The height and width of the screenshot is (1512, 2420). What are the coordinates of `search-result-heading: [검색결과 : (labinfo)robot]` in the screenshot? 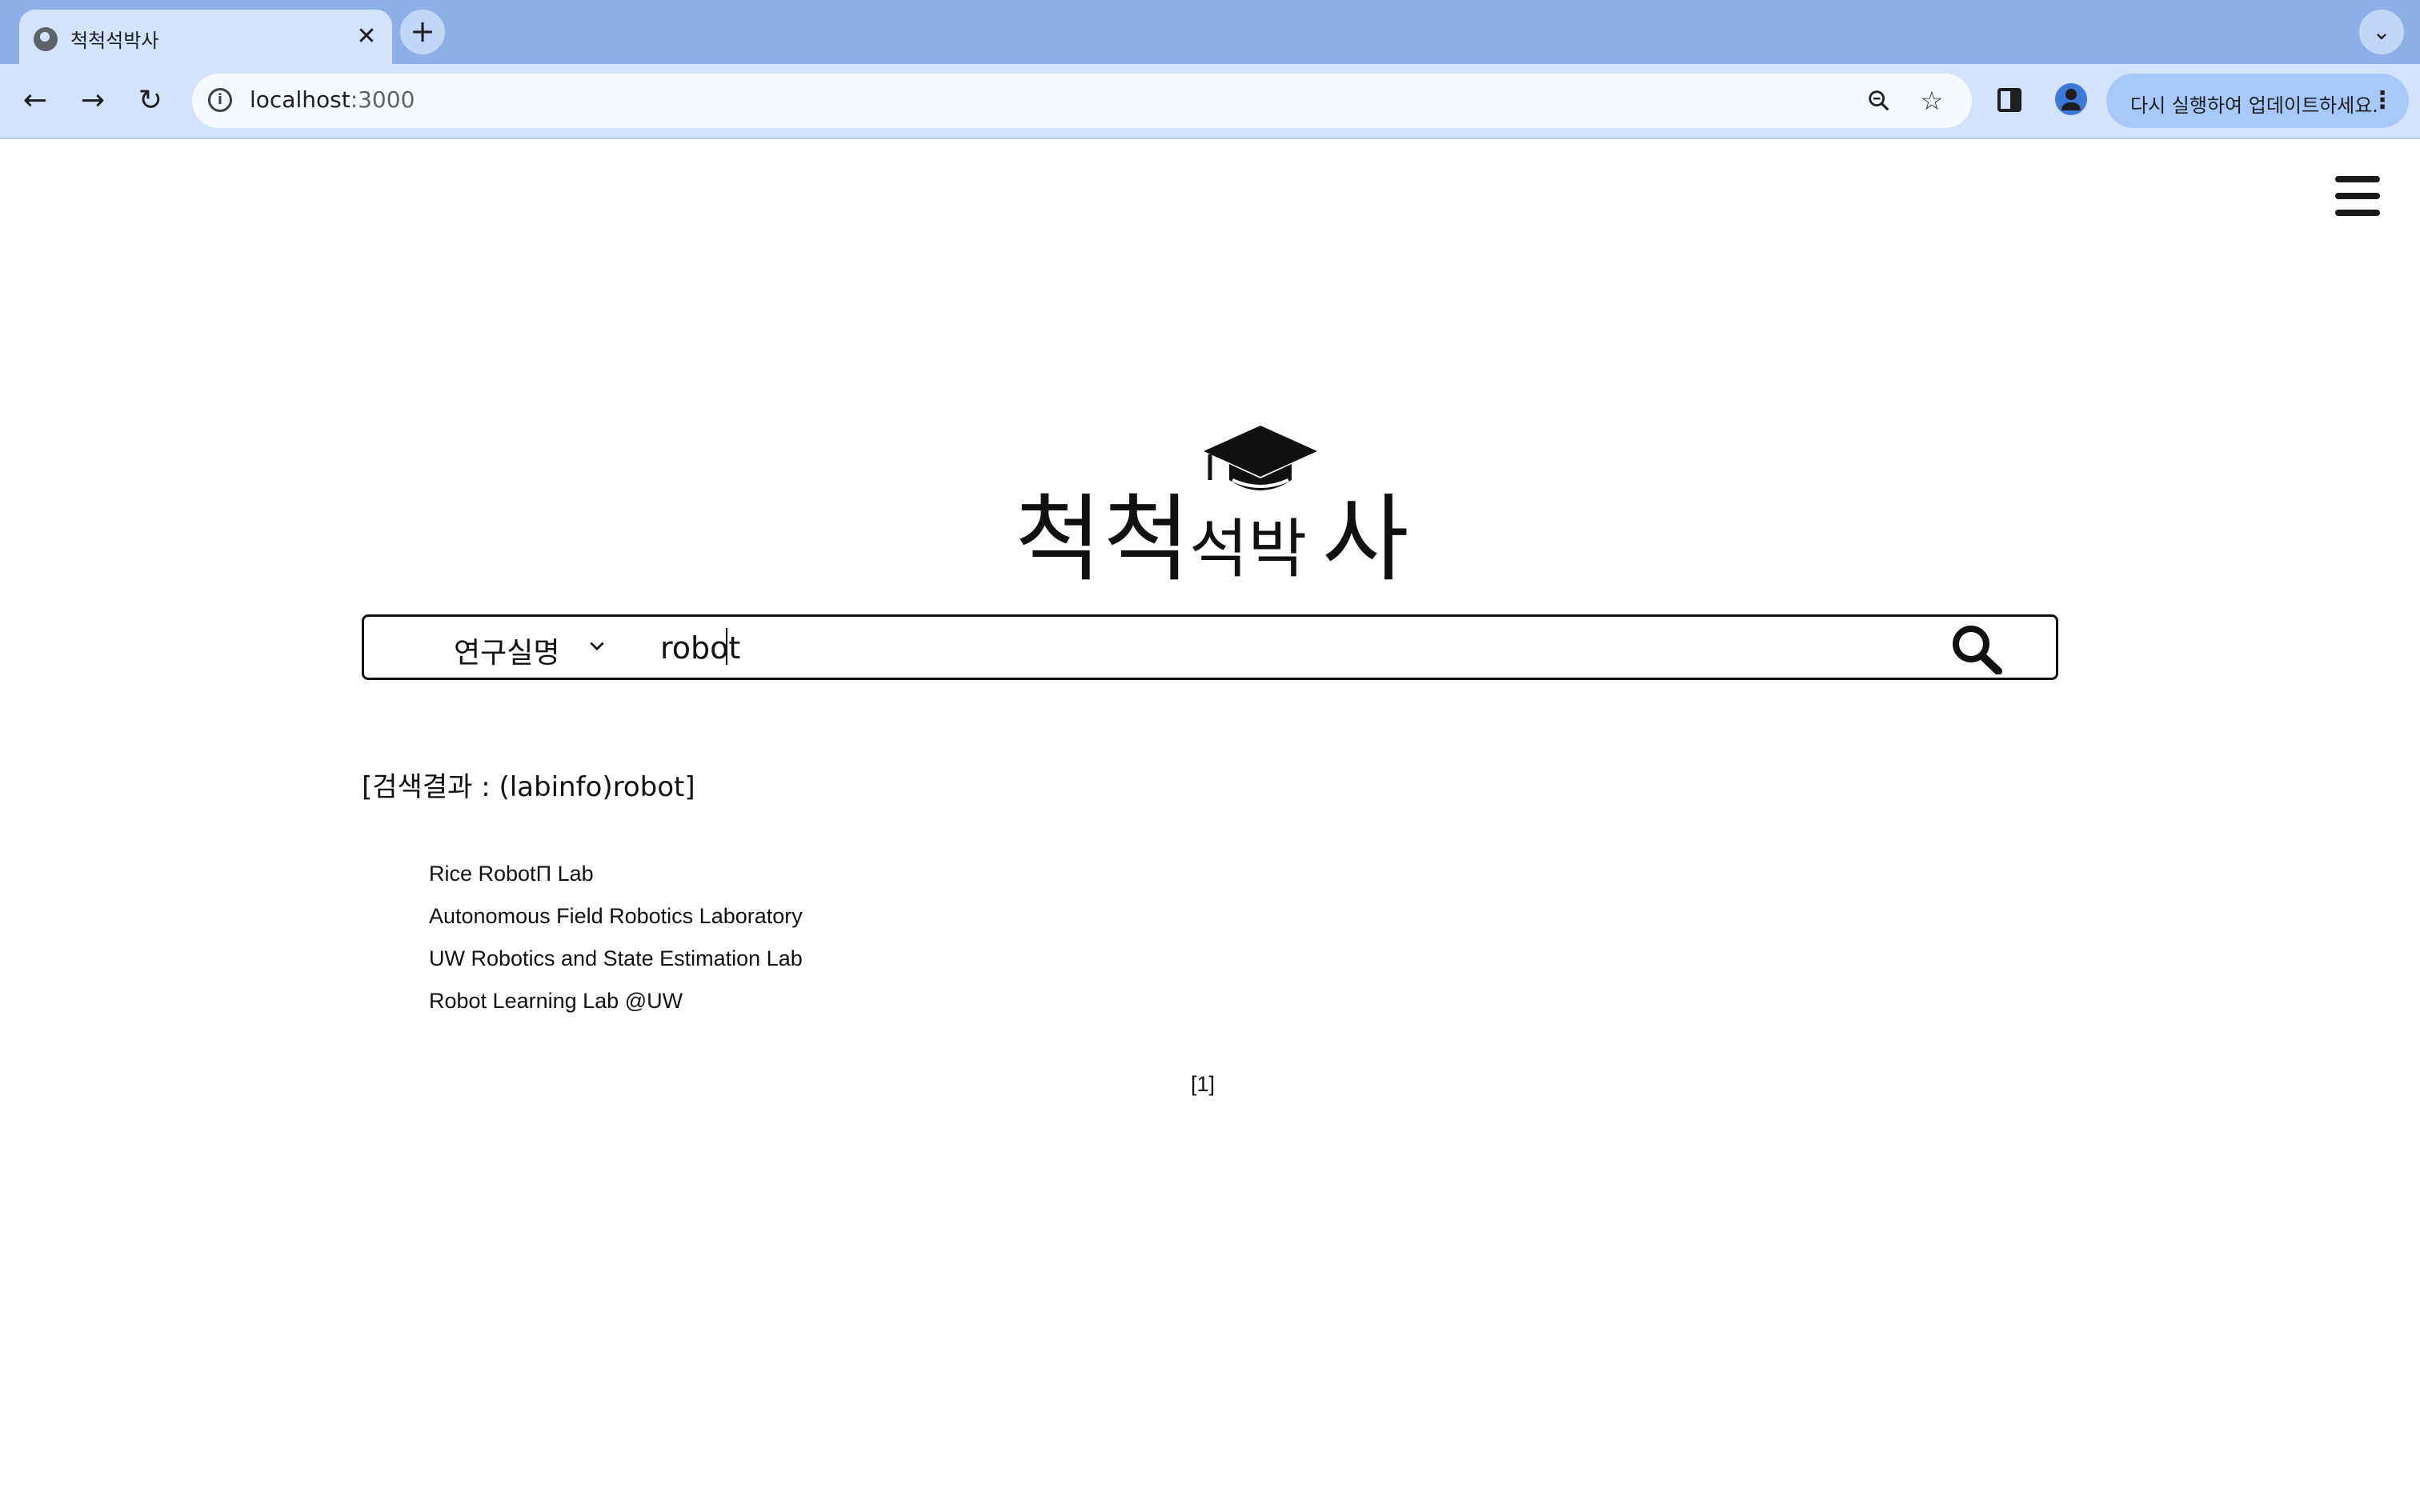 It's located at (528, 787).